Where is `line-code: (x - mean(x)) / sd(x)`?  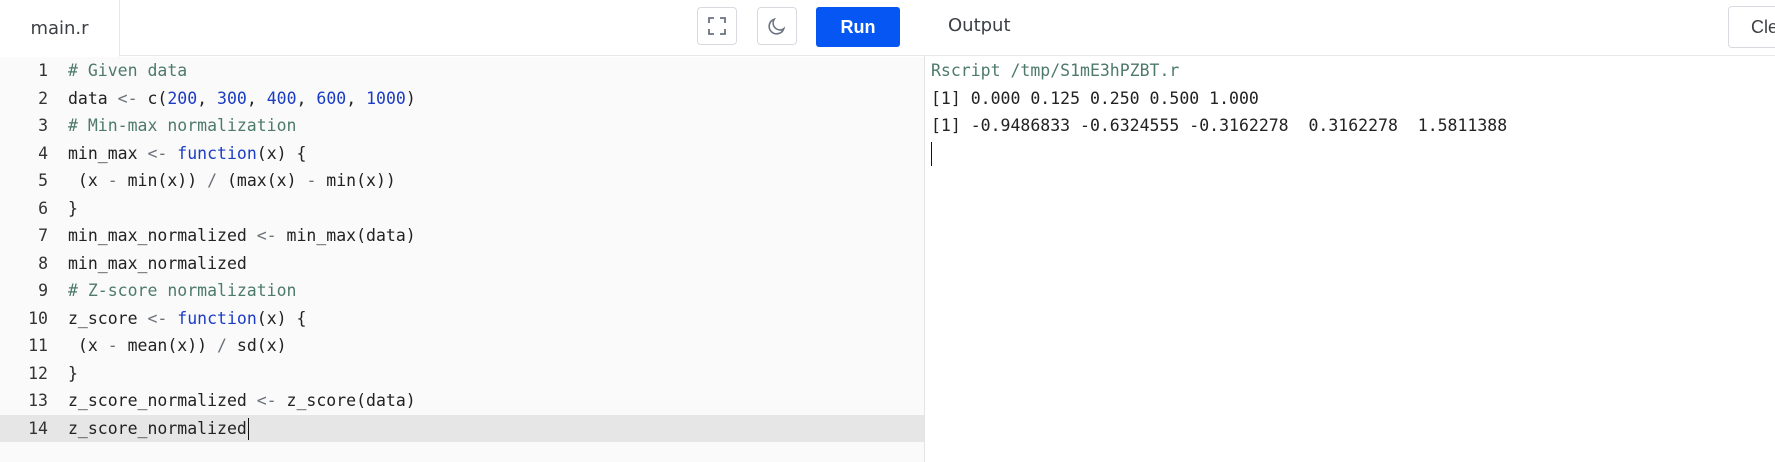
line-code: (x - mean(x)) / sd(x) is located at coordinates (177, 346).